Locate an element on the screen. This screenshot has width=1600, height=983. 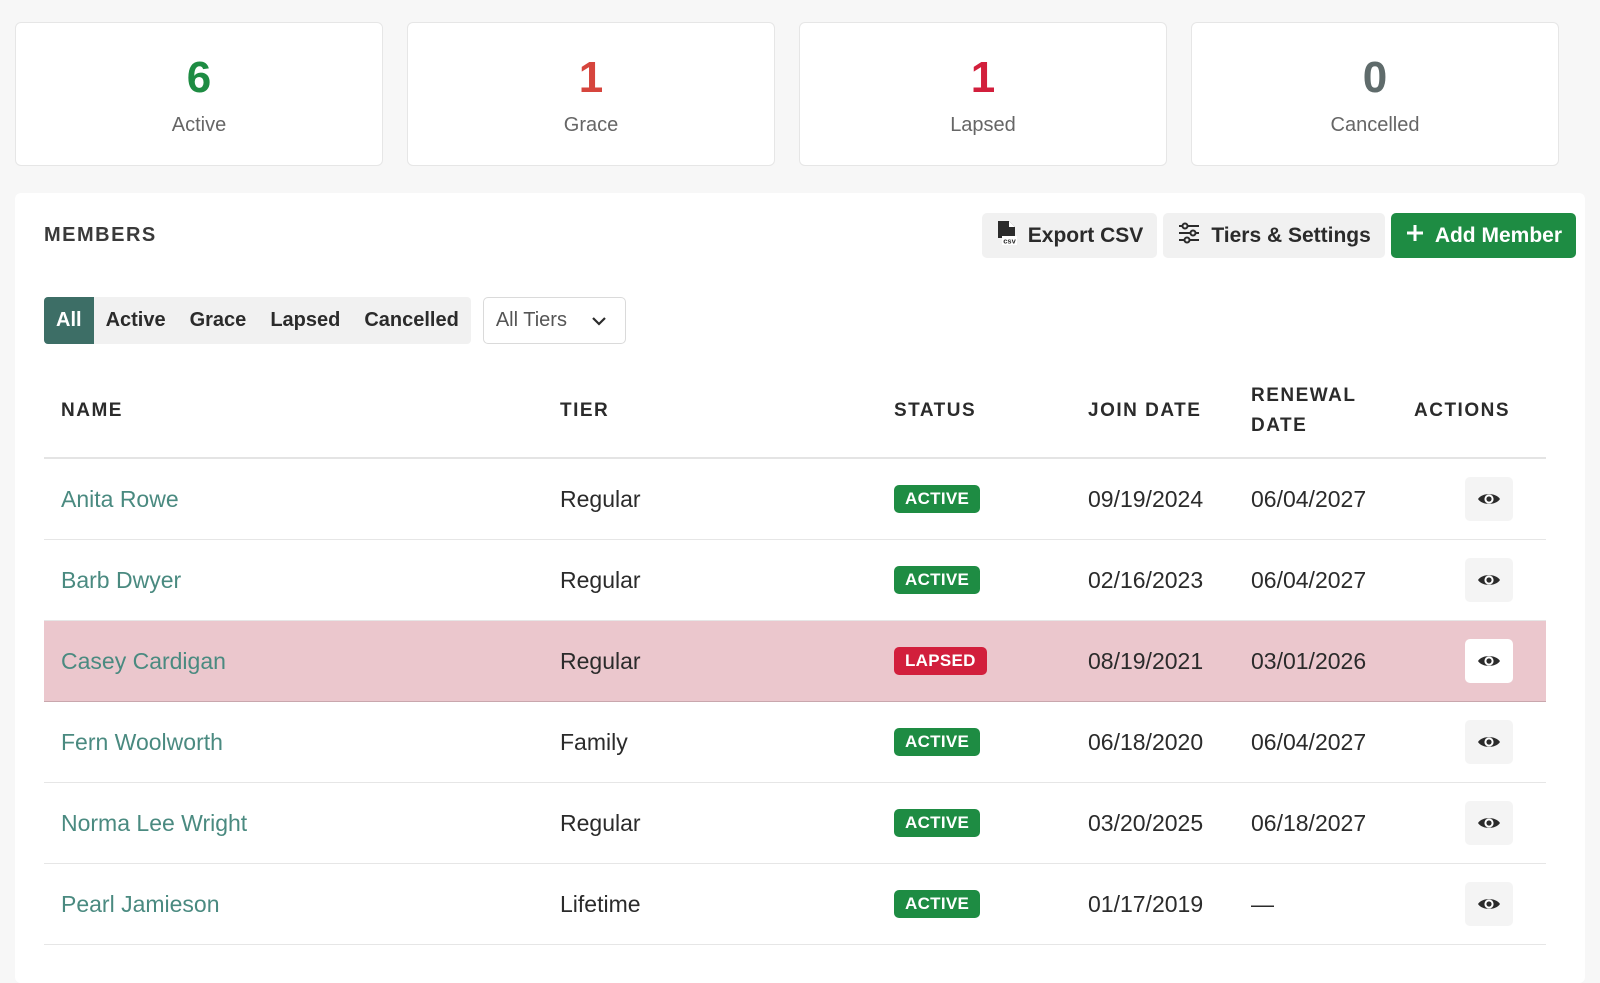
col-join-date: JOIN DATE is located at coordinates (1144, 411).